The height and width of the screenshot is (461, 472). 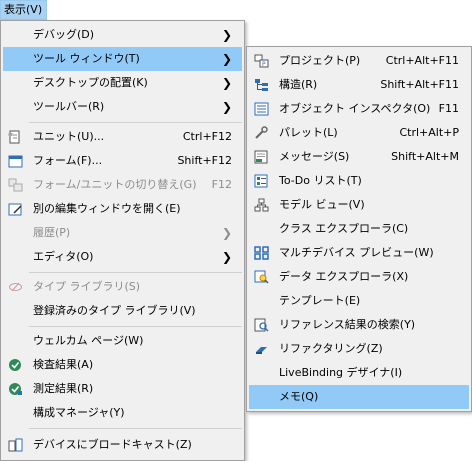 I want to click on menu-item-audit-results: 検査結果(A), so click(x=122, y=365).